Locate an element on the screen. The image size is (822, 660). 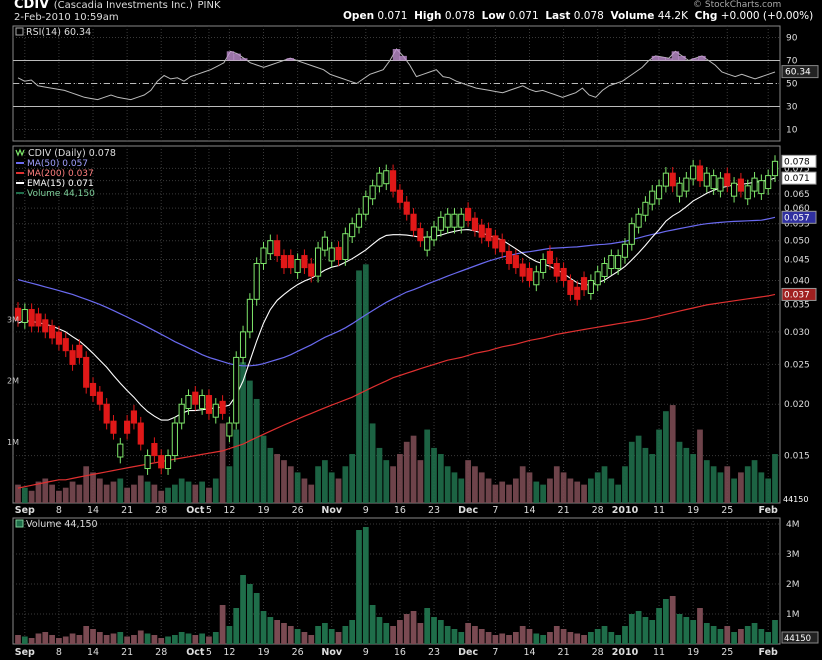
x-axis-label: 8 is located at coordinates (59, 510).